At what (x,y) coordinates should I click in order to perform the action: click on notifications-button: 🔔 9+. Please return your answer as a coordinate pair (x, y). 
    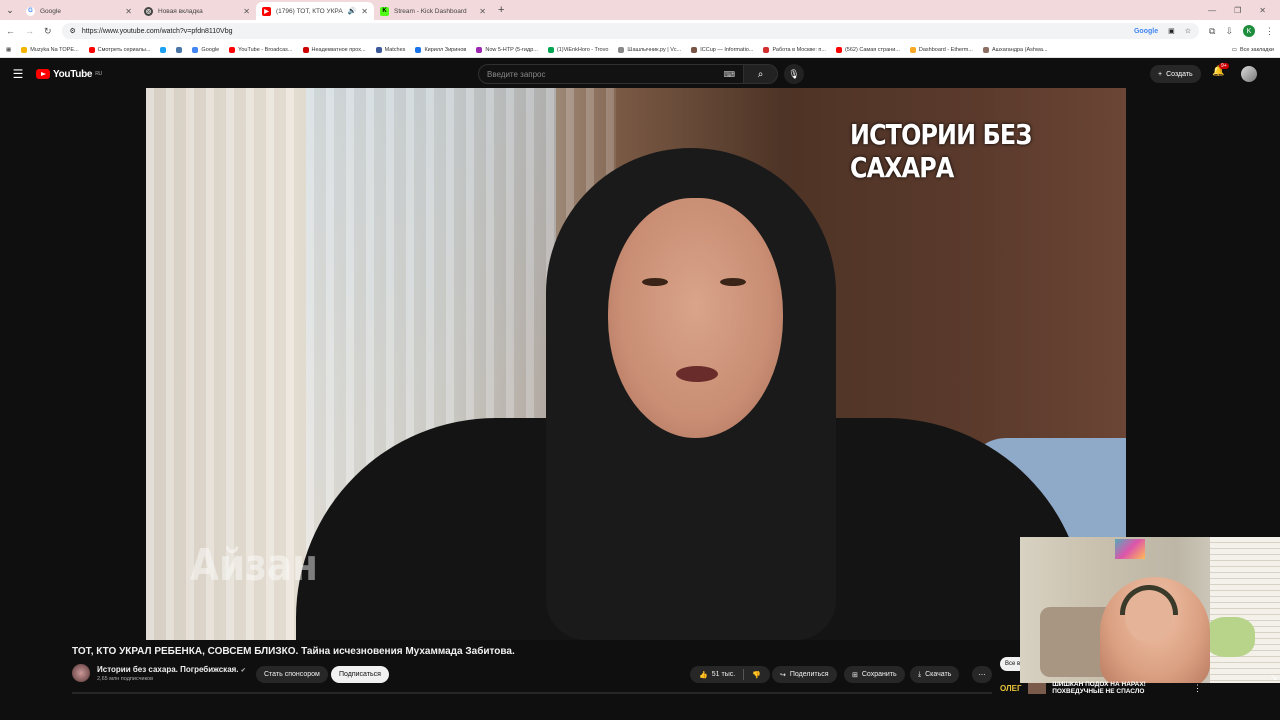
    Looking at the image, I should click on (1220, 70).